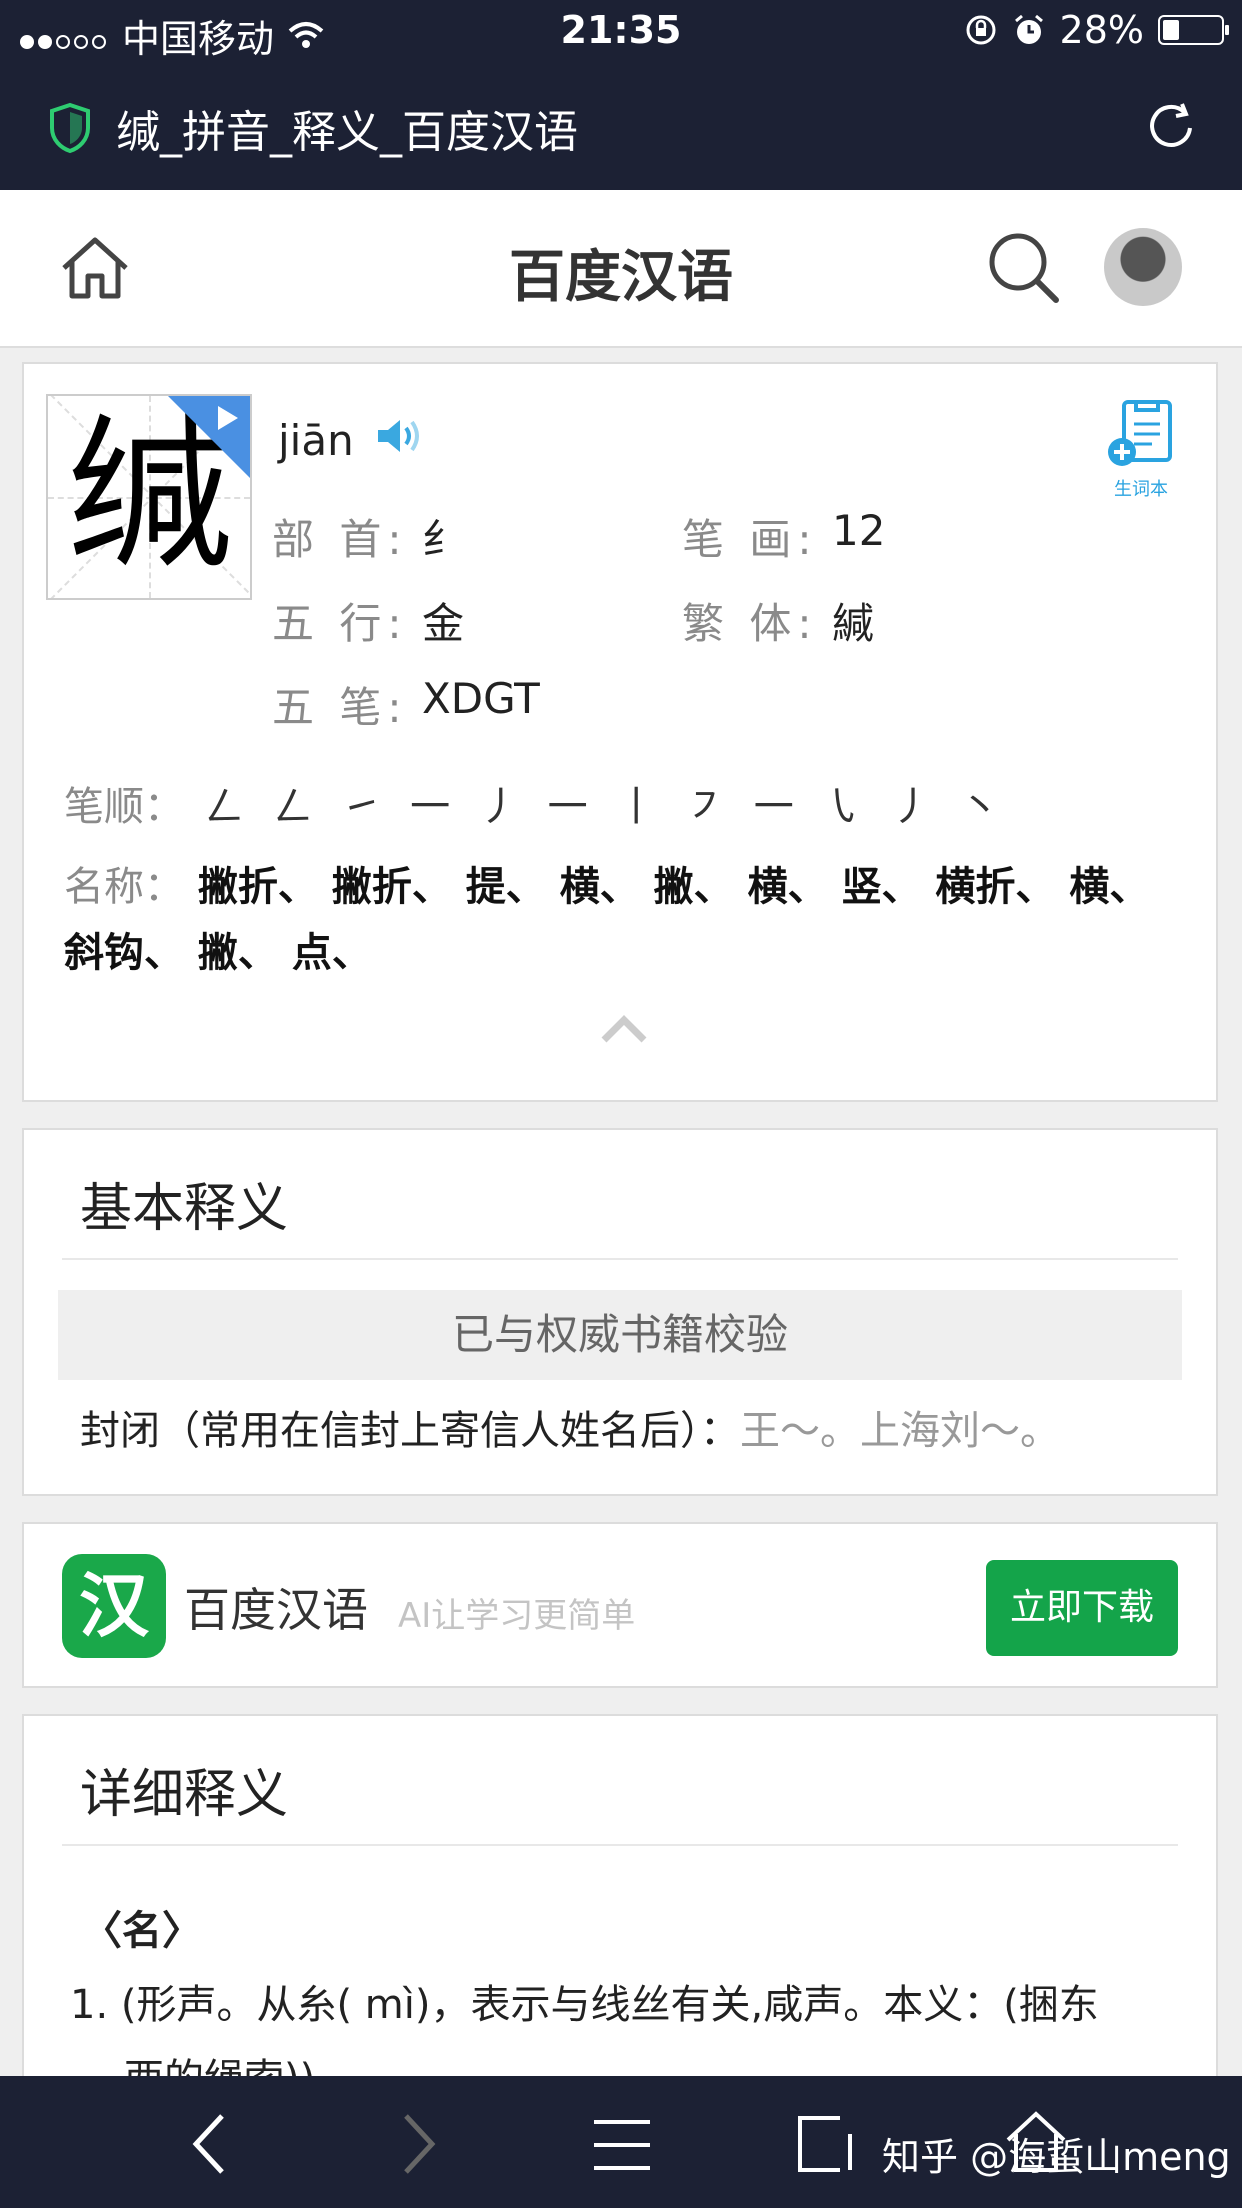  What do you see at coordinates (276, 1610) in the screenshot?
I see `app-name: 百度汉语` at bounding box center [276, 1610].